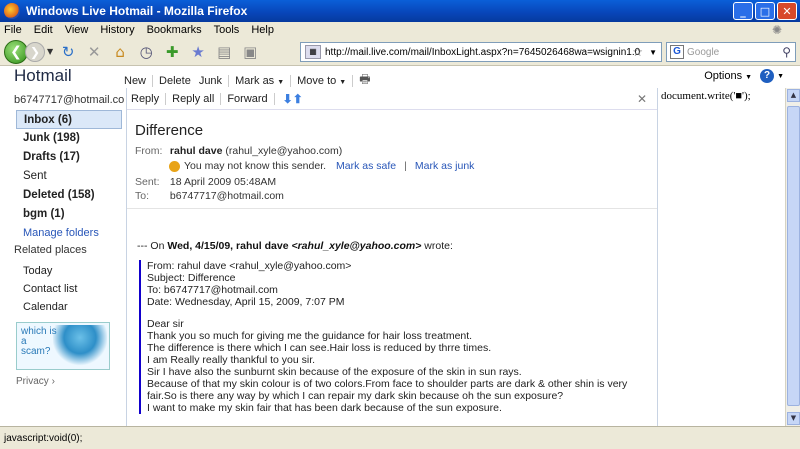  Describe the element at coordinates (69, 176) in the screenshot. I see `folder-sent: Sent` at that location.